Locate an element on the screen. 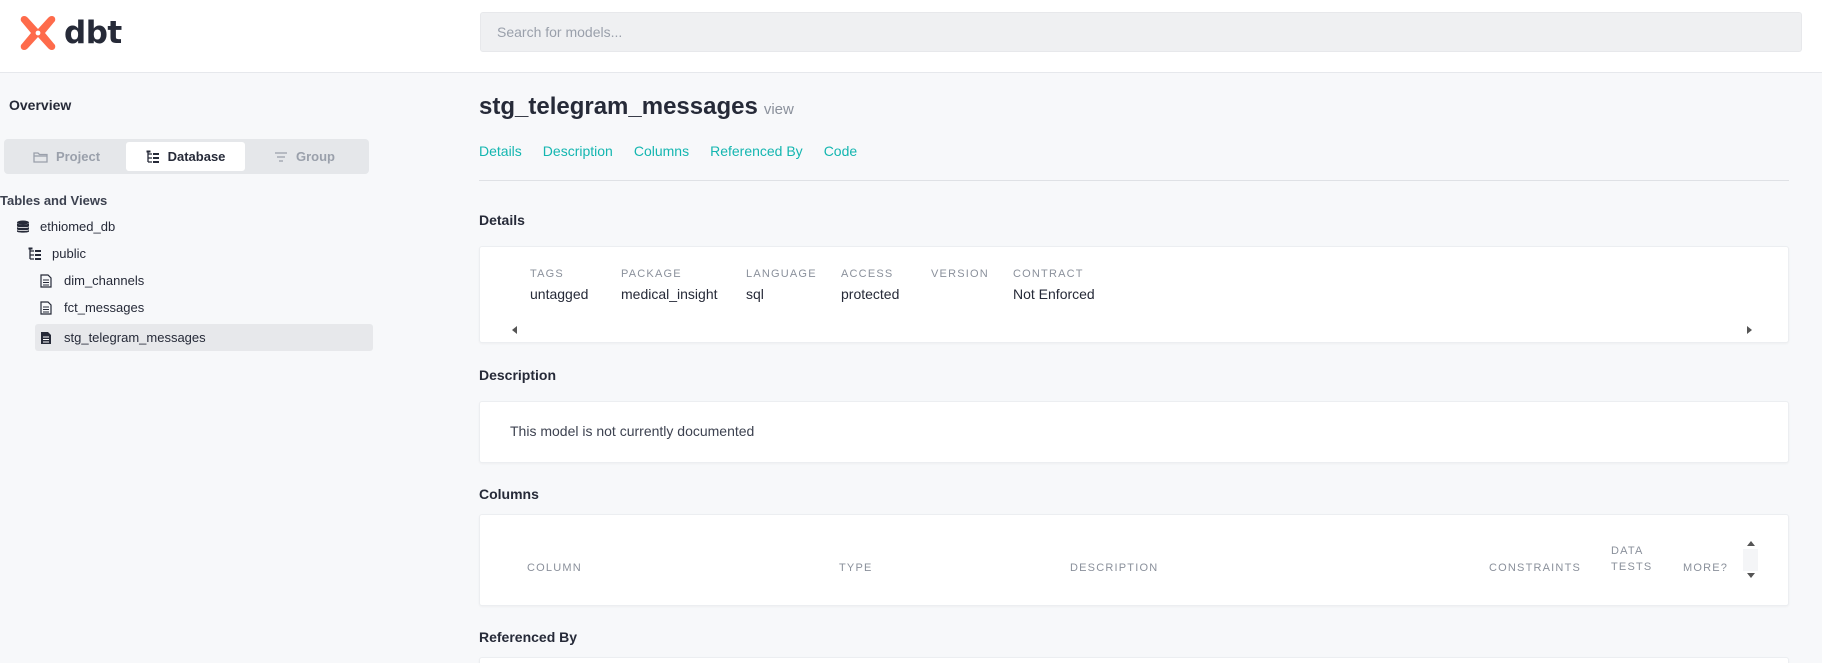 This screenshot has width=1822, height=663. detail-label: LANGUAGE is located at coordinates (781, 274).